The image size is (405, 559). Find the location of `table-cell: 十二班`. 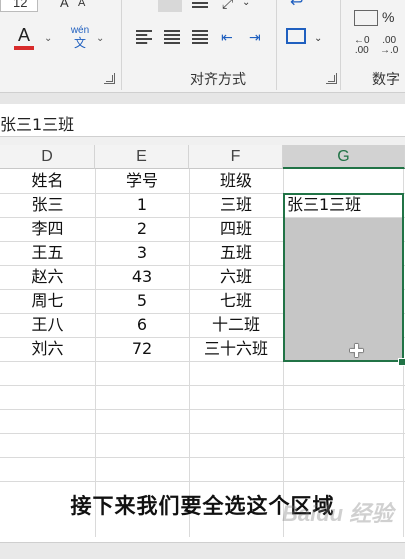

table-cell: 十二班 is located at coordinates (236, 325).